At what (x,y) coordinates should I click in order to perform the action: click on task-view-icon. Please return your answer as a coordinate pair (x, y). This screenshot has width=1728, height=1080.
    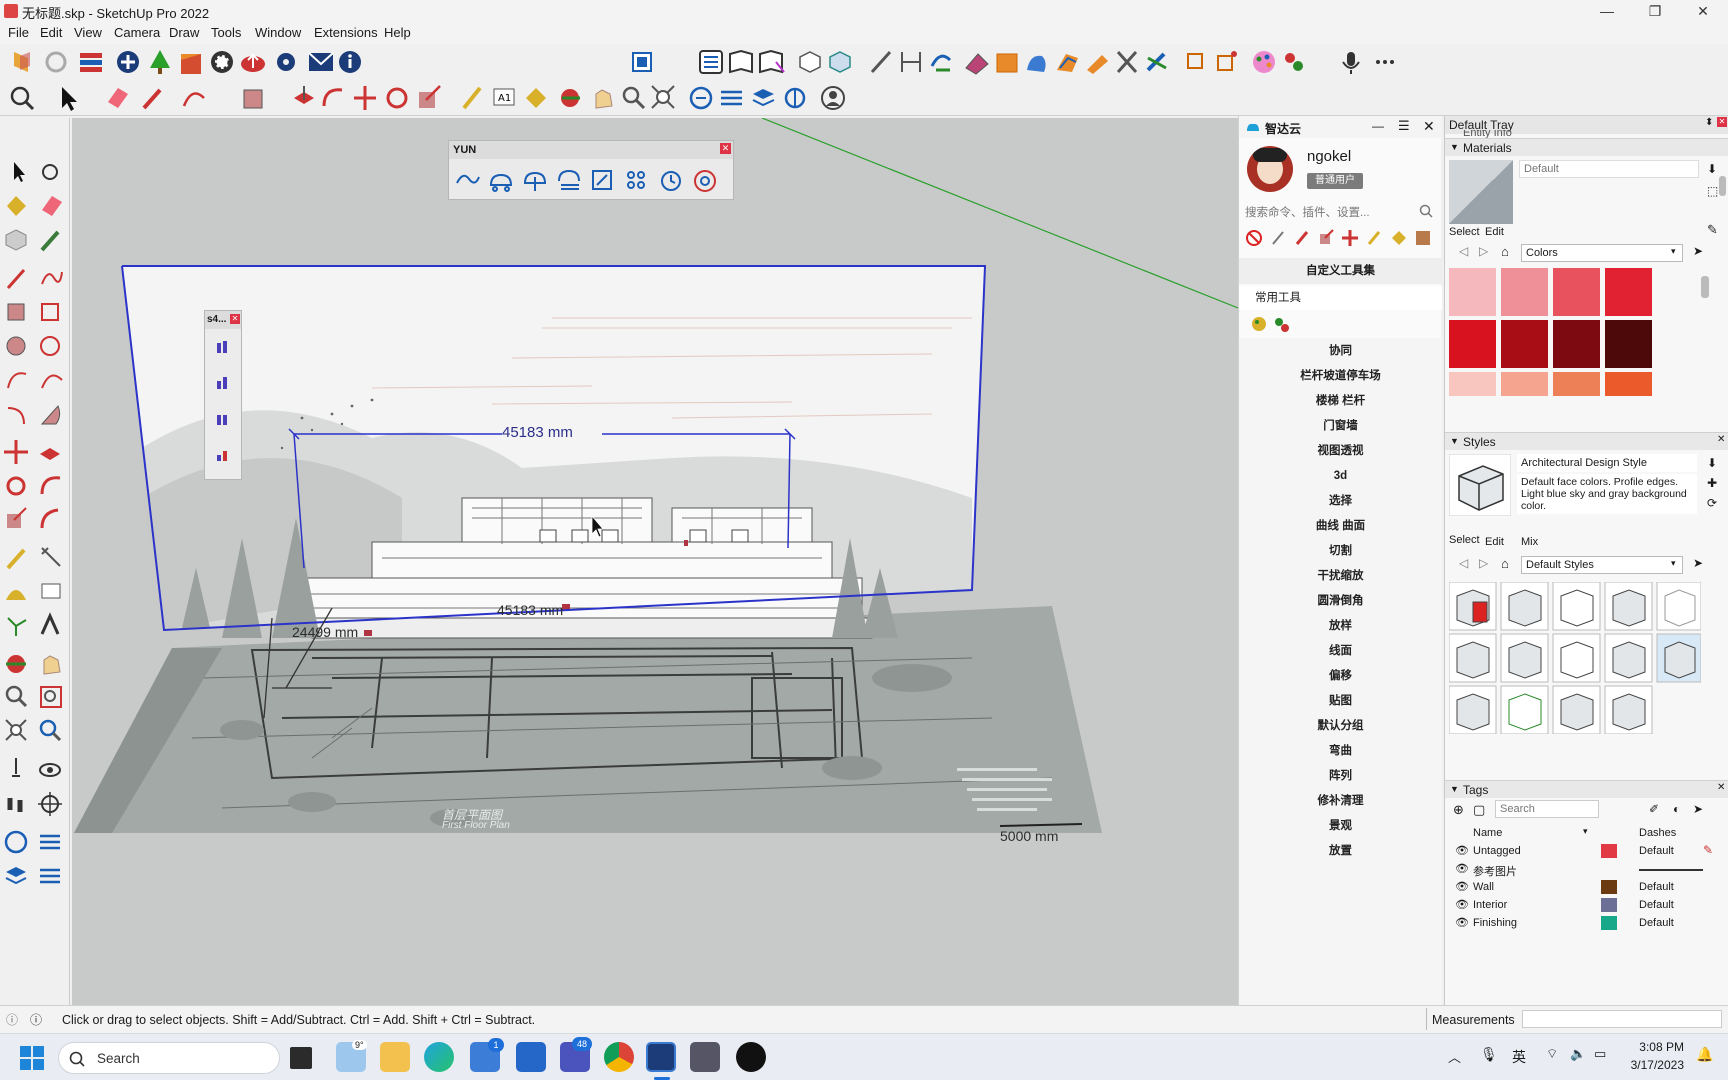
    Looking at the image, I should click on (301, 1058).